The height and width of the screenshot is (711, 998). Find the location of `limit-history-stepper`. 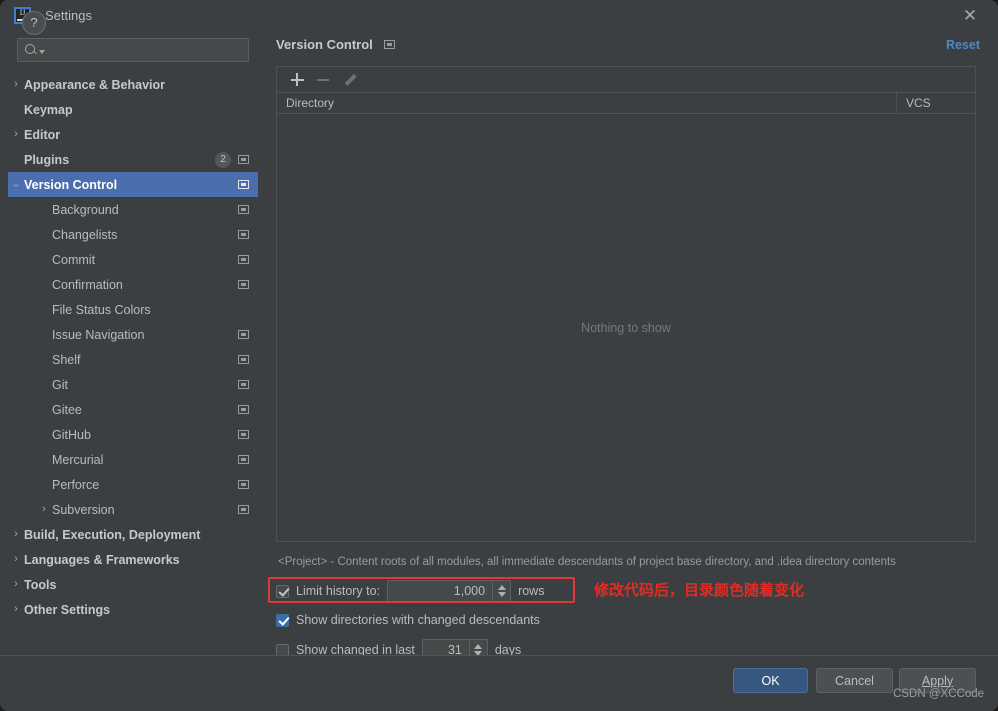

limit-history-stepper is located at coordinates (449, 591).